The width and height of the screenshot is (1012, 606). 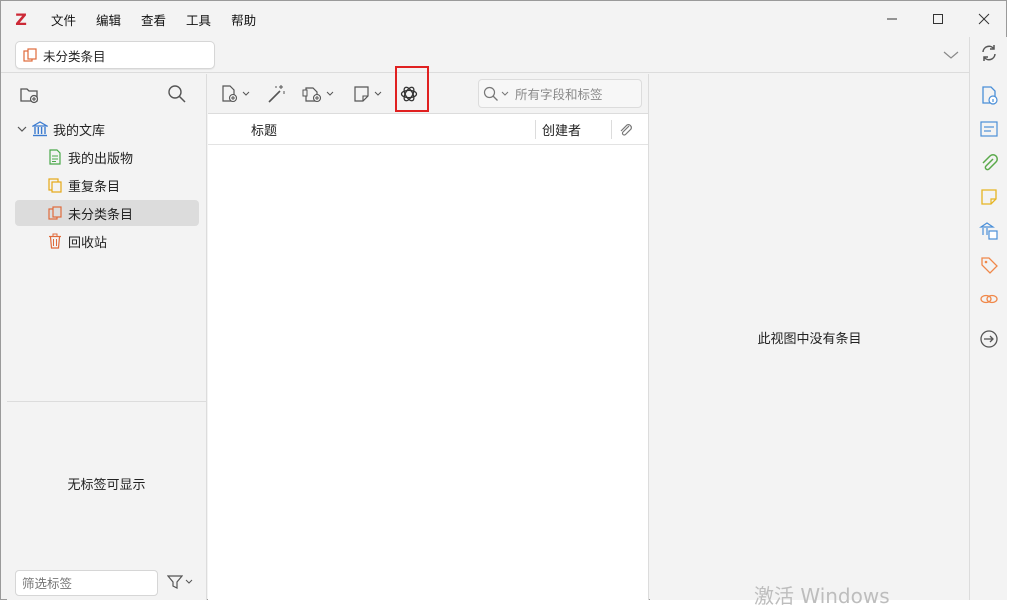 I want to click on sidenav-attachments-button, so click(x=989, y=163).